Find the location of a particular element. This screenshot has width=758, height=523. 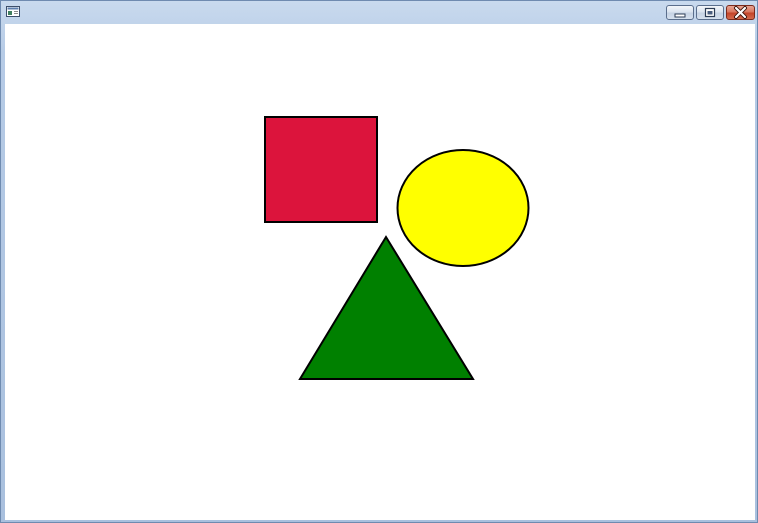

close-icon is located at coordinates (740, 12).